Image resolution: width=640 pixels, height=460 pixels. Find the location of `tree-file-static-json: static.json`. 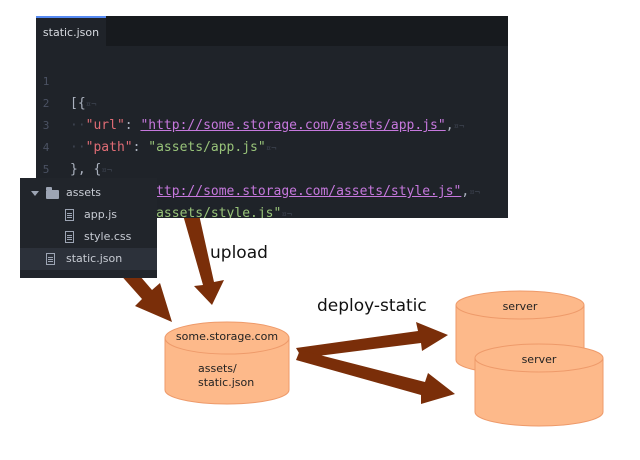

tree-file-static-json: static.json is located at coordinates (88, 259).